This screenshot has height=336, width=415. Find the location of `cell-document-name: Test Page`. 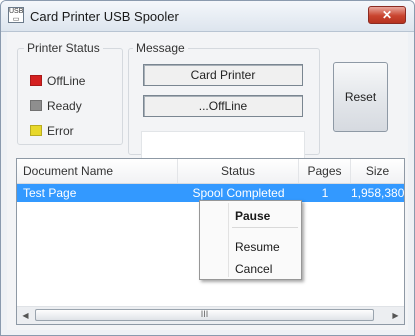

cell-document-name: Test Page is located at coordinates (50, 193).